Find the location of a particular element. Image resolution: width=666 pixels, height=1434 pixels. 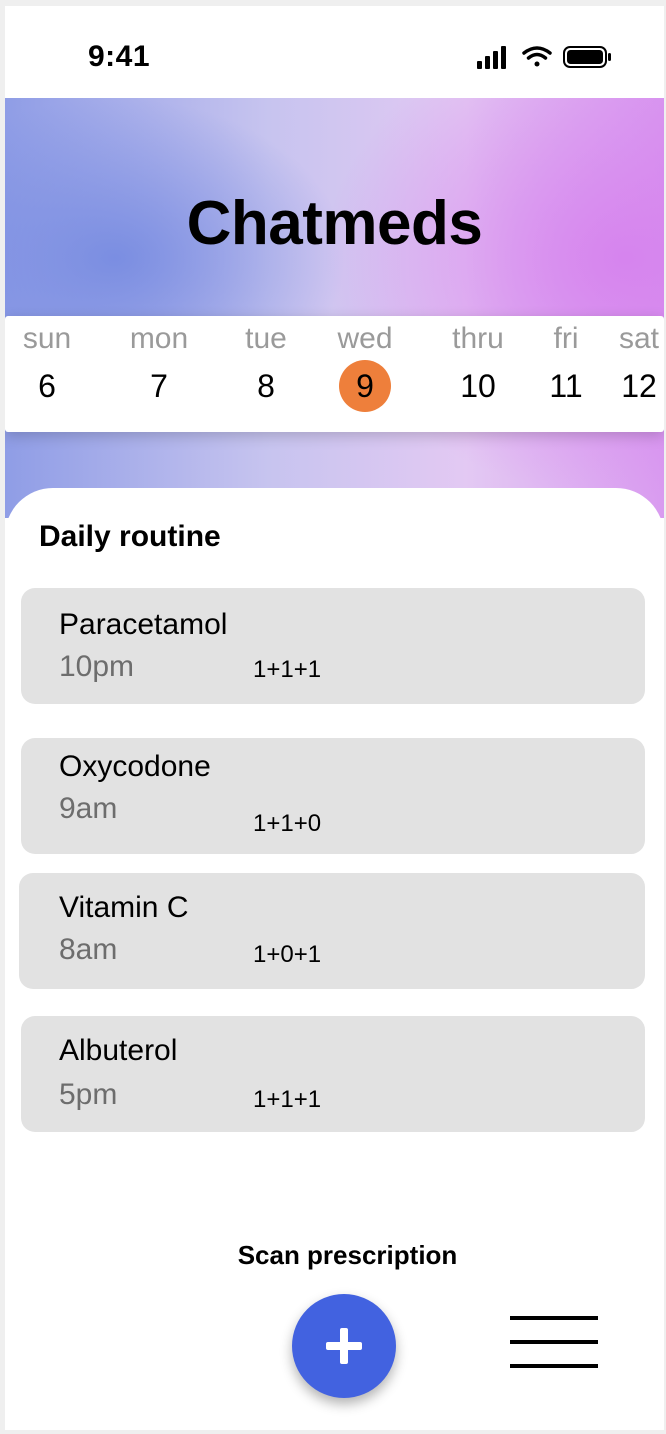

day-mon: mon 7 is located at coordinates (159, 374).